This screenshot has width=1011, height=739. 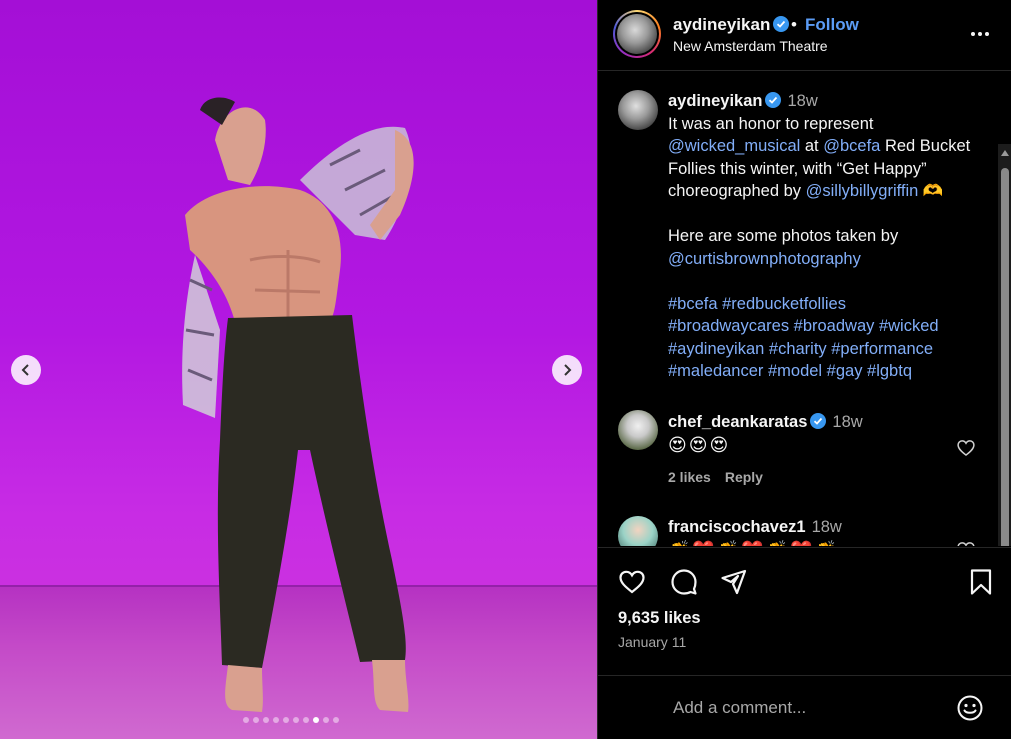 I want to click on author-avatar, so click(x=637, y=34).